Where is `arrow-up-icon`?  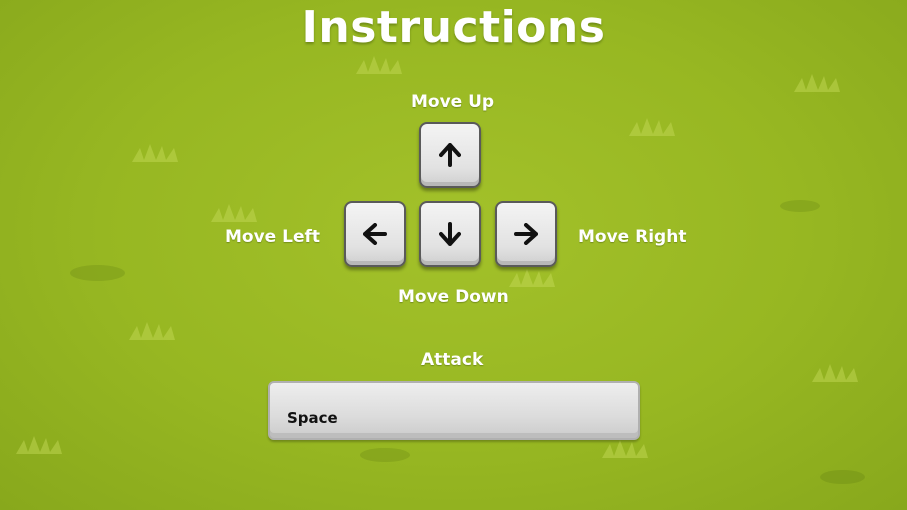
arrow-up-icon is located at coordinates (450, 155).